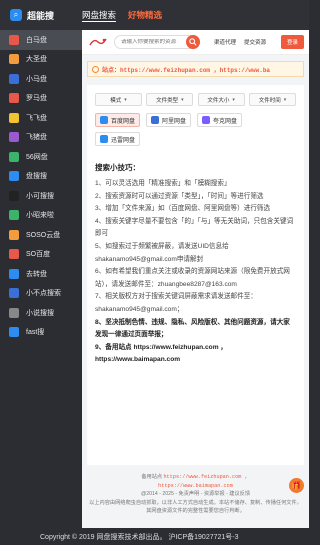  What do you see at coordinates (225, 121) in the screenshot?
I see `disk-source-label: 夸克网盘` at bounding box center [225, 121].